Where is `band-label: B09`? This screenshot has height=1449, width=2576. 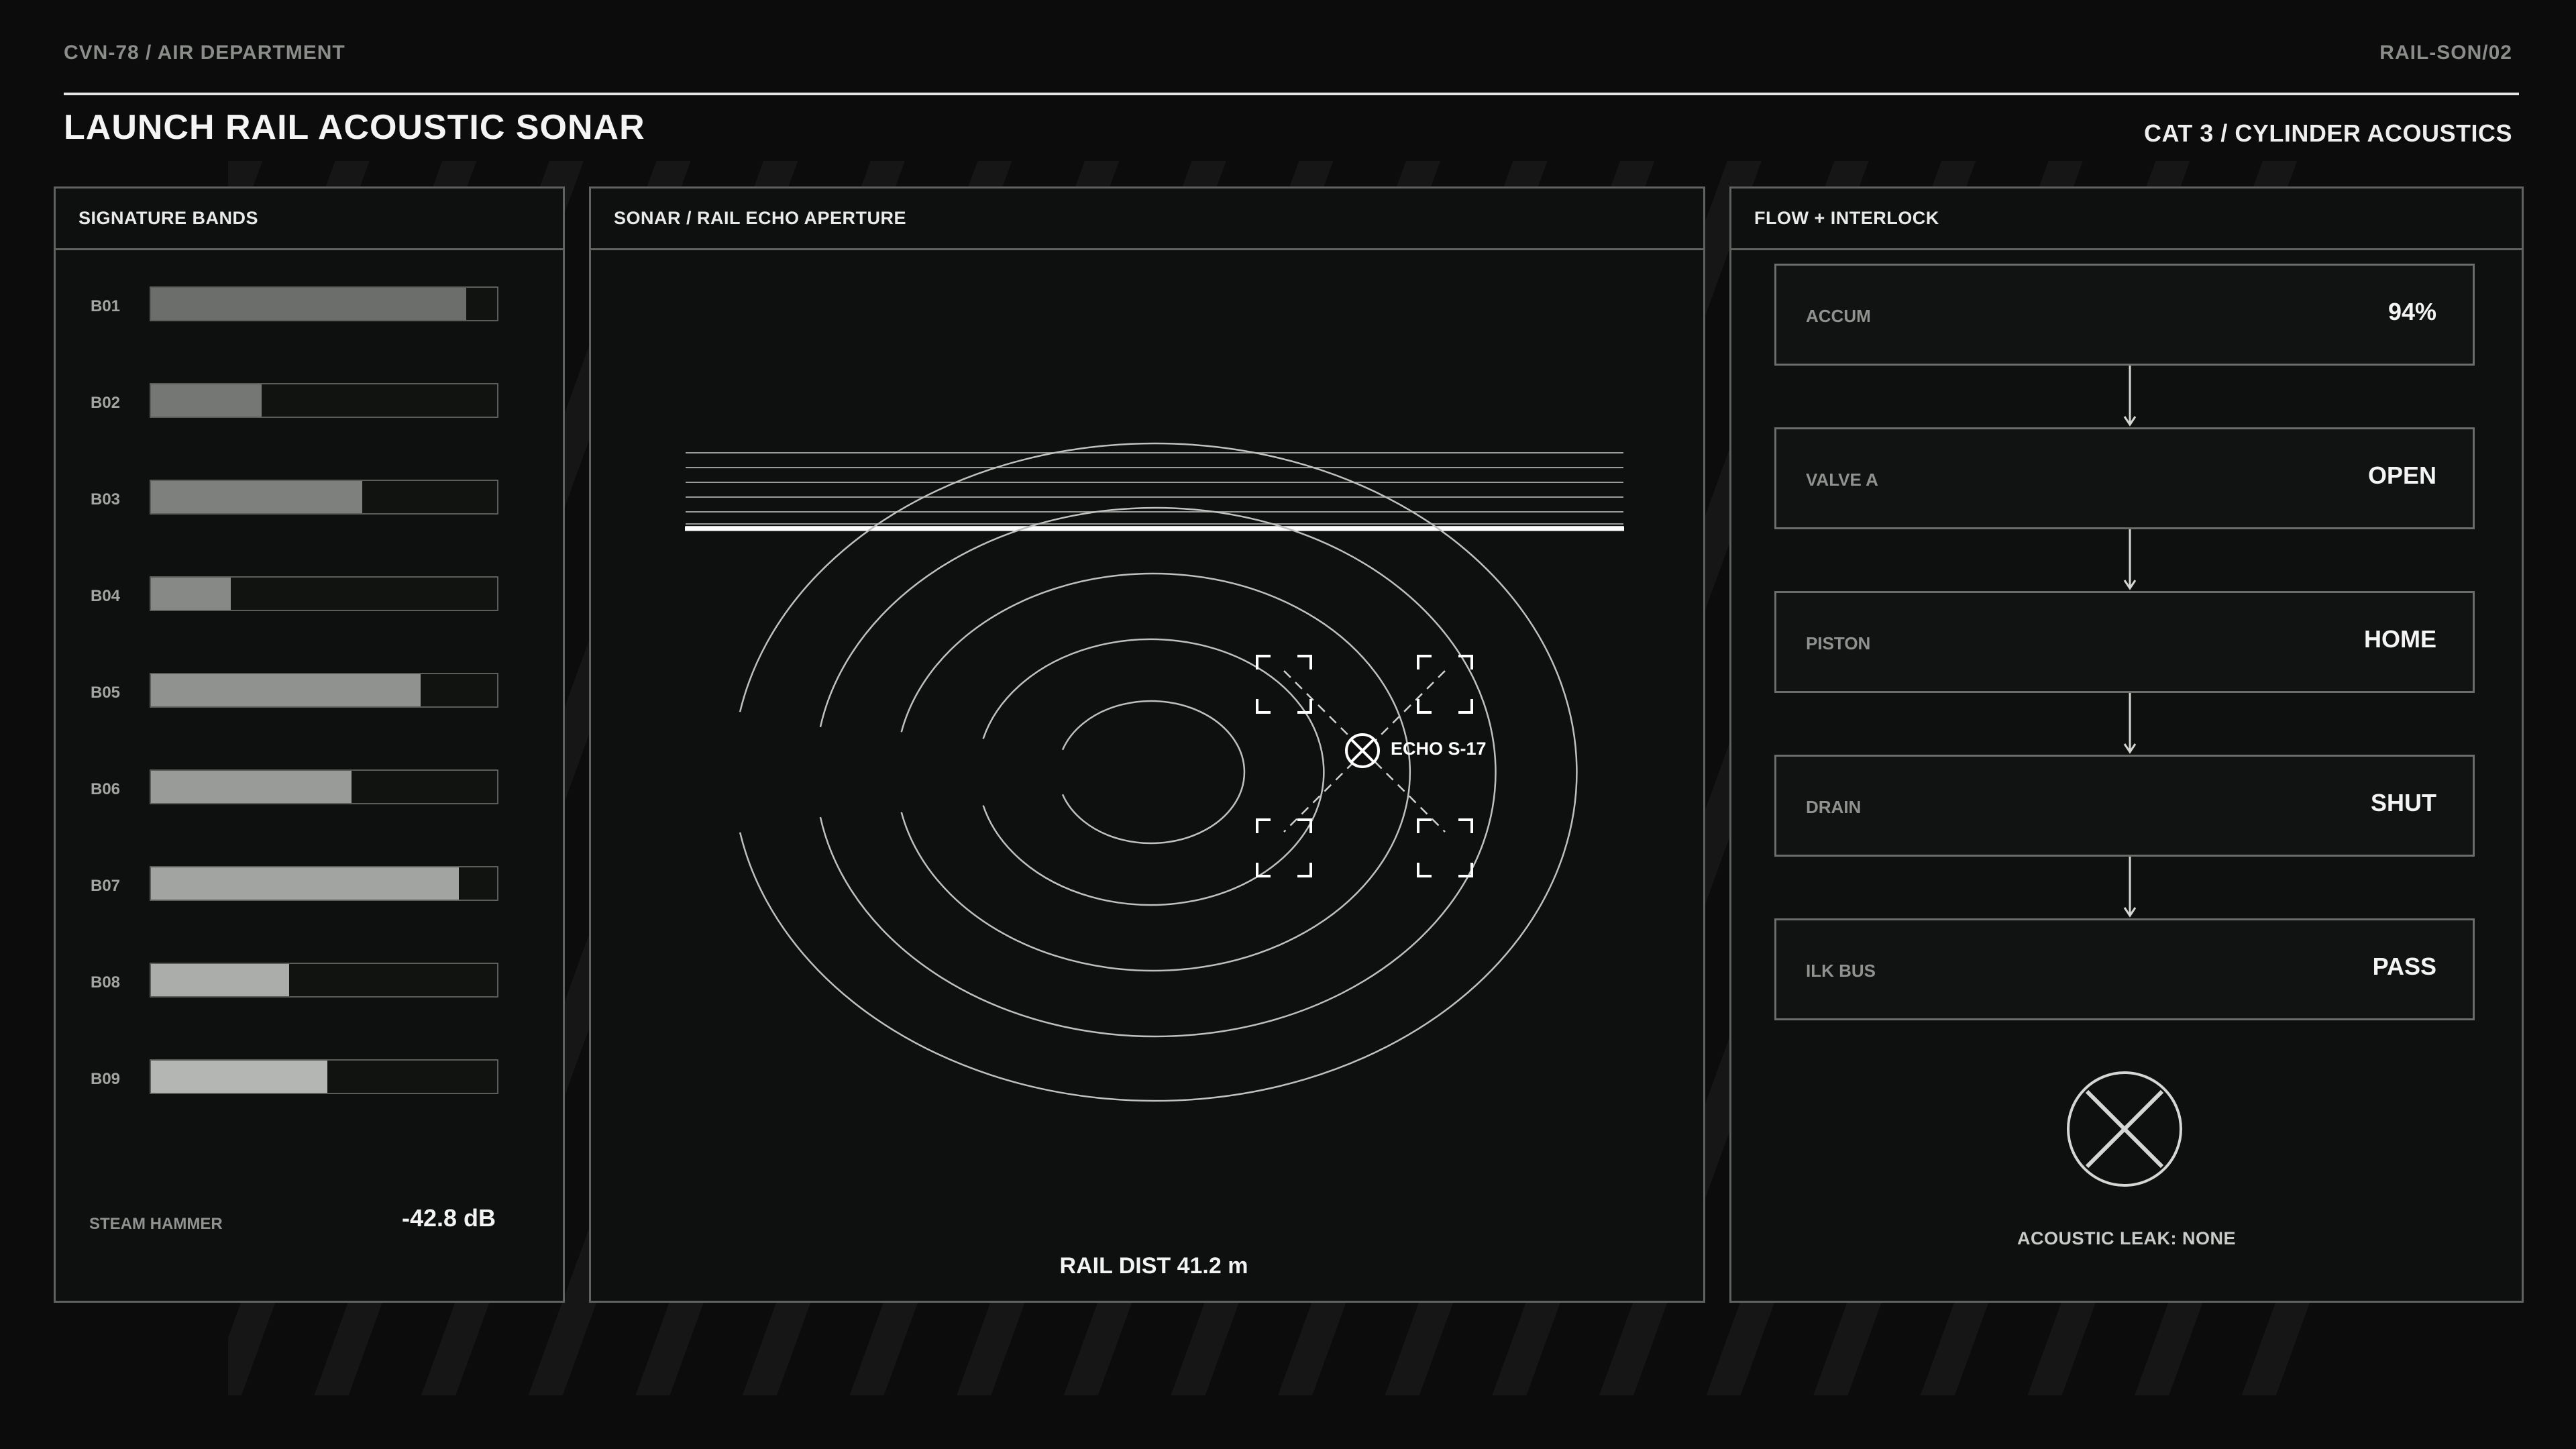 band-label: B09 is located at coordinates (106, 1079).